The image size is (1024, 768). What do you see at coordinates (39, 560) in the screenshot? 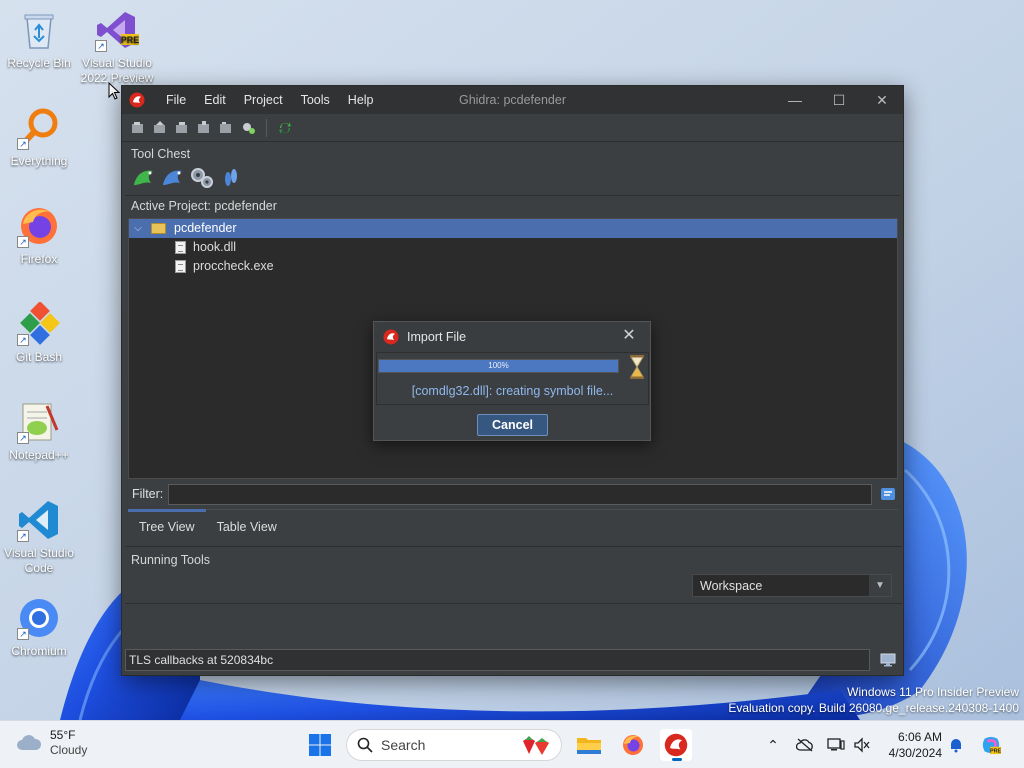
I see `desktop-icon-label: Visual Studio Code` at bounding box center [39, 560].